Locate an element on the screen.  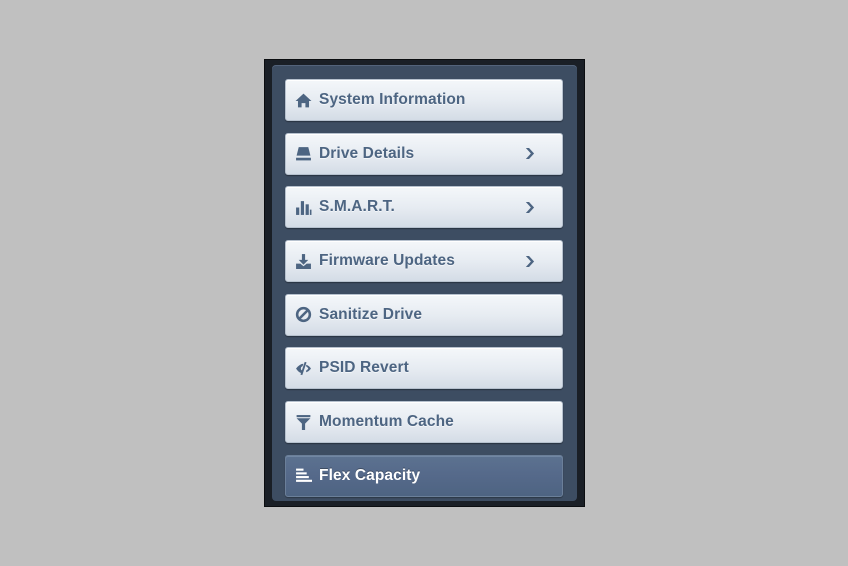
nav-item-label: Firmware Updates is located at coordinates (387, 261).